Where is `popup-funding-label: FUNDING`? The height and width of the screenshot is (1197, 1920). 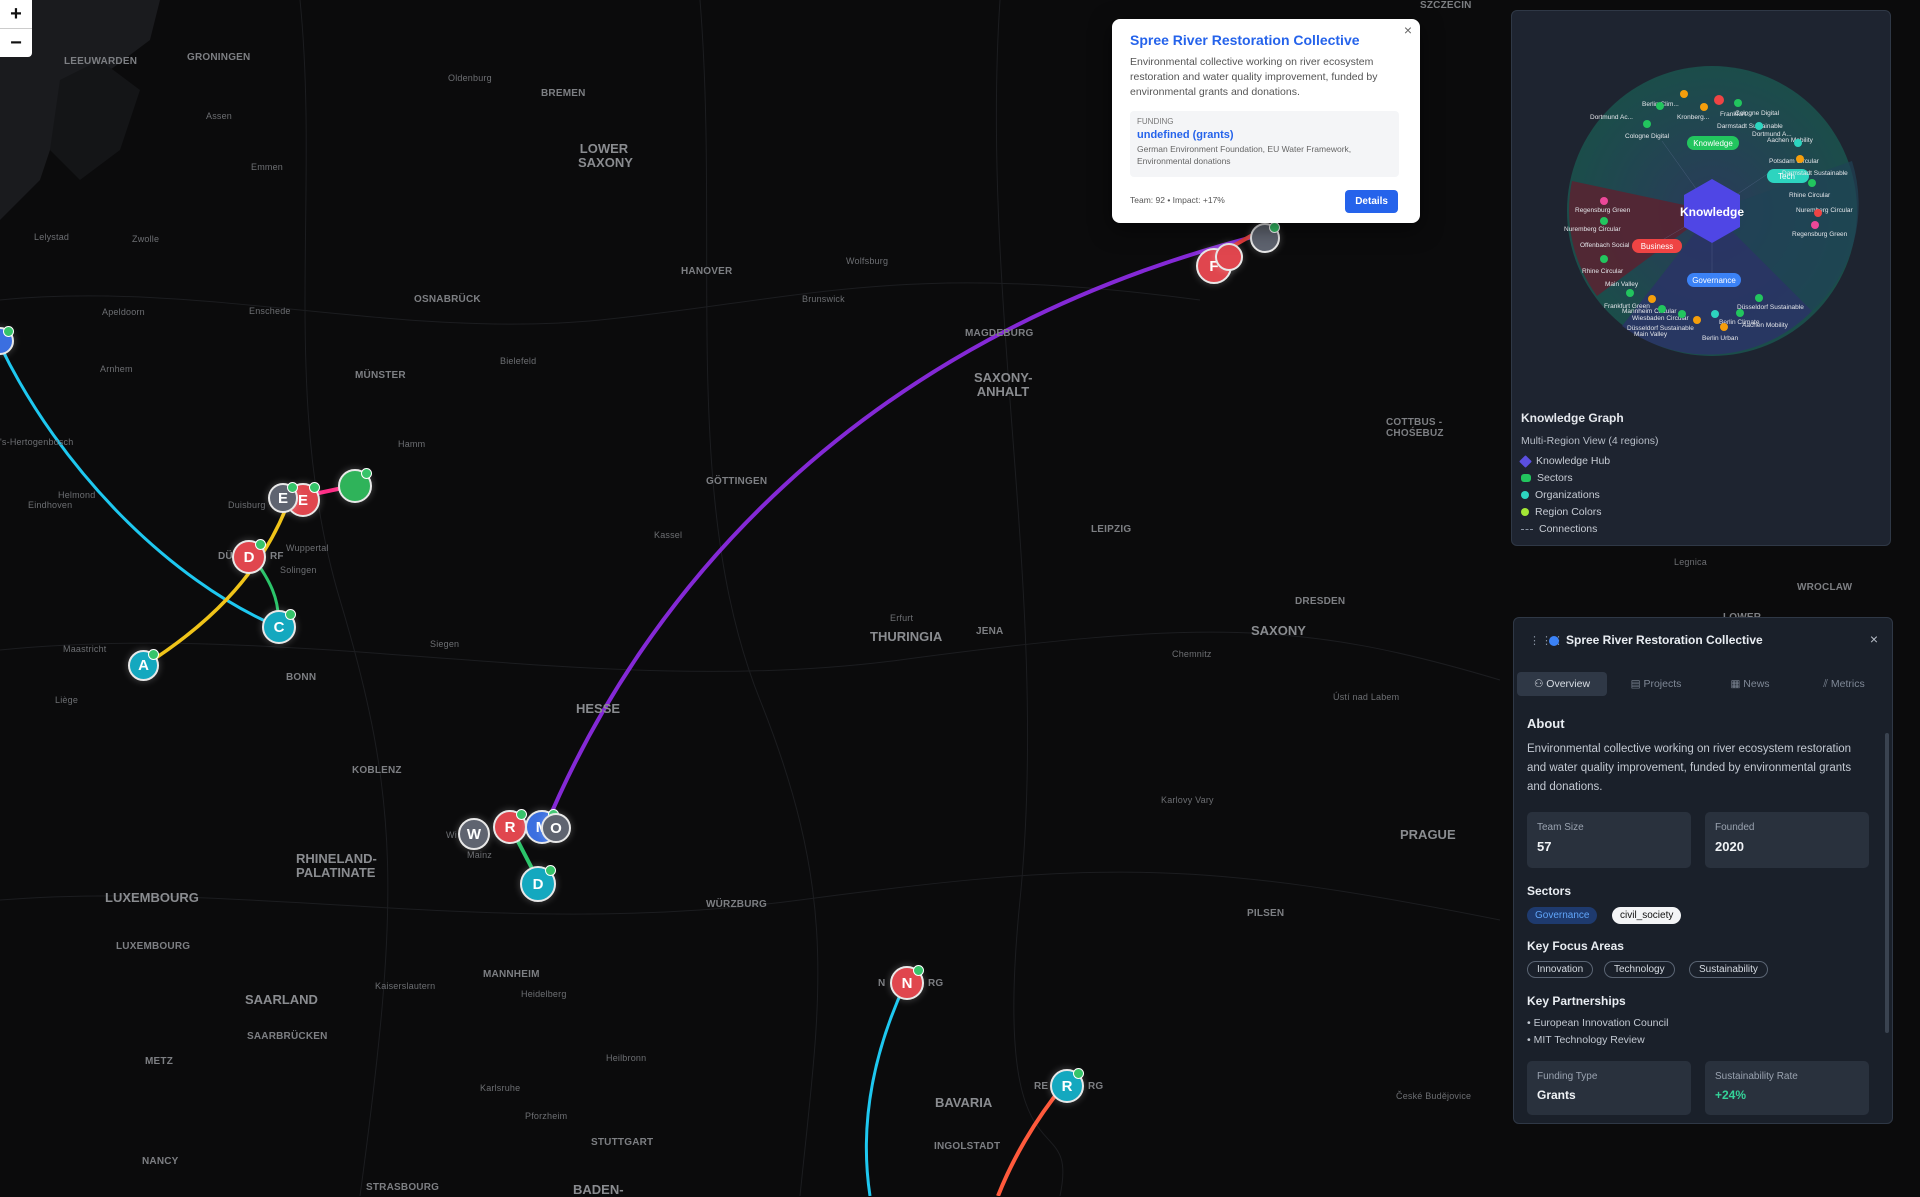 popup-funding-label: FUNDING is located at coordinates (1155, 121).